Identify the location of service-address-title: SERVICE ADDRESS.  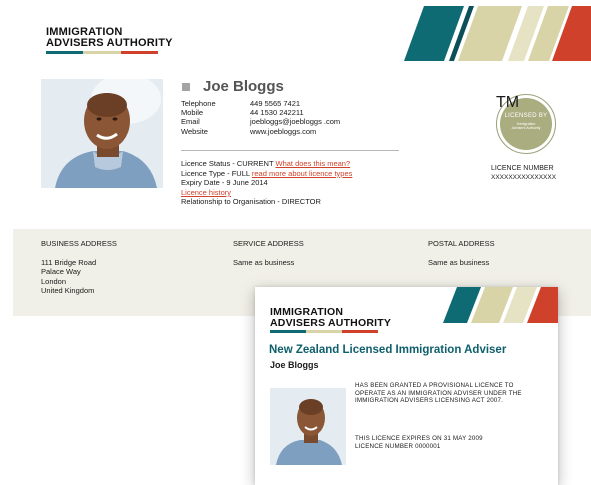
(268, 243).